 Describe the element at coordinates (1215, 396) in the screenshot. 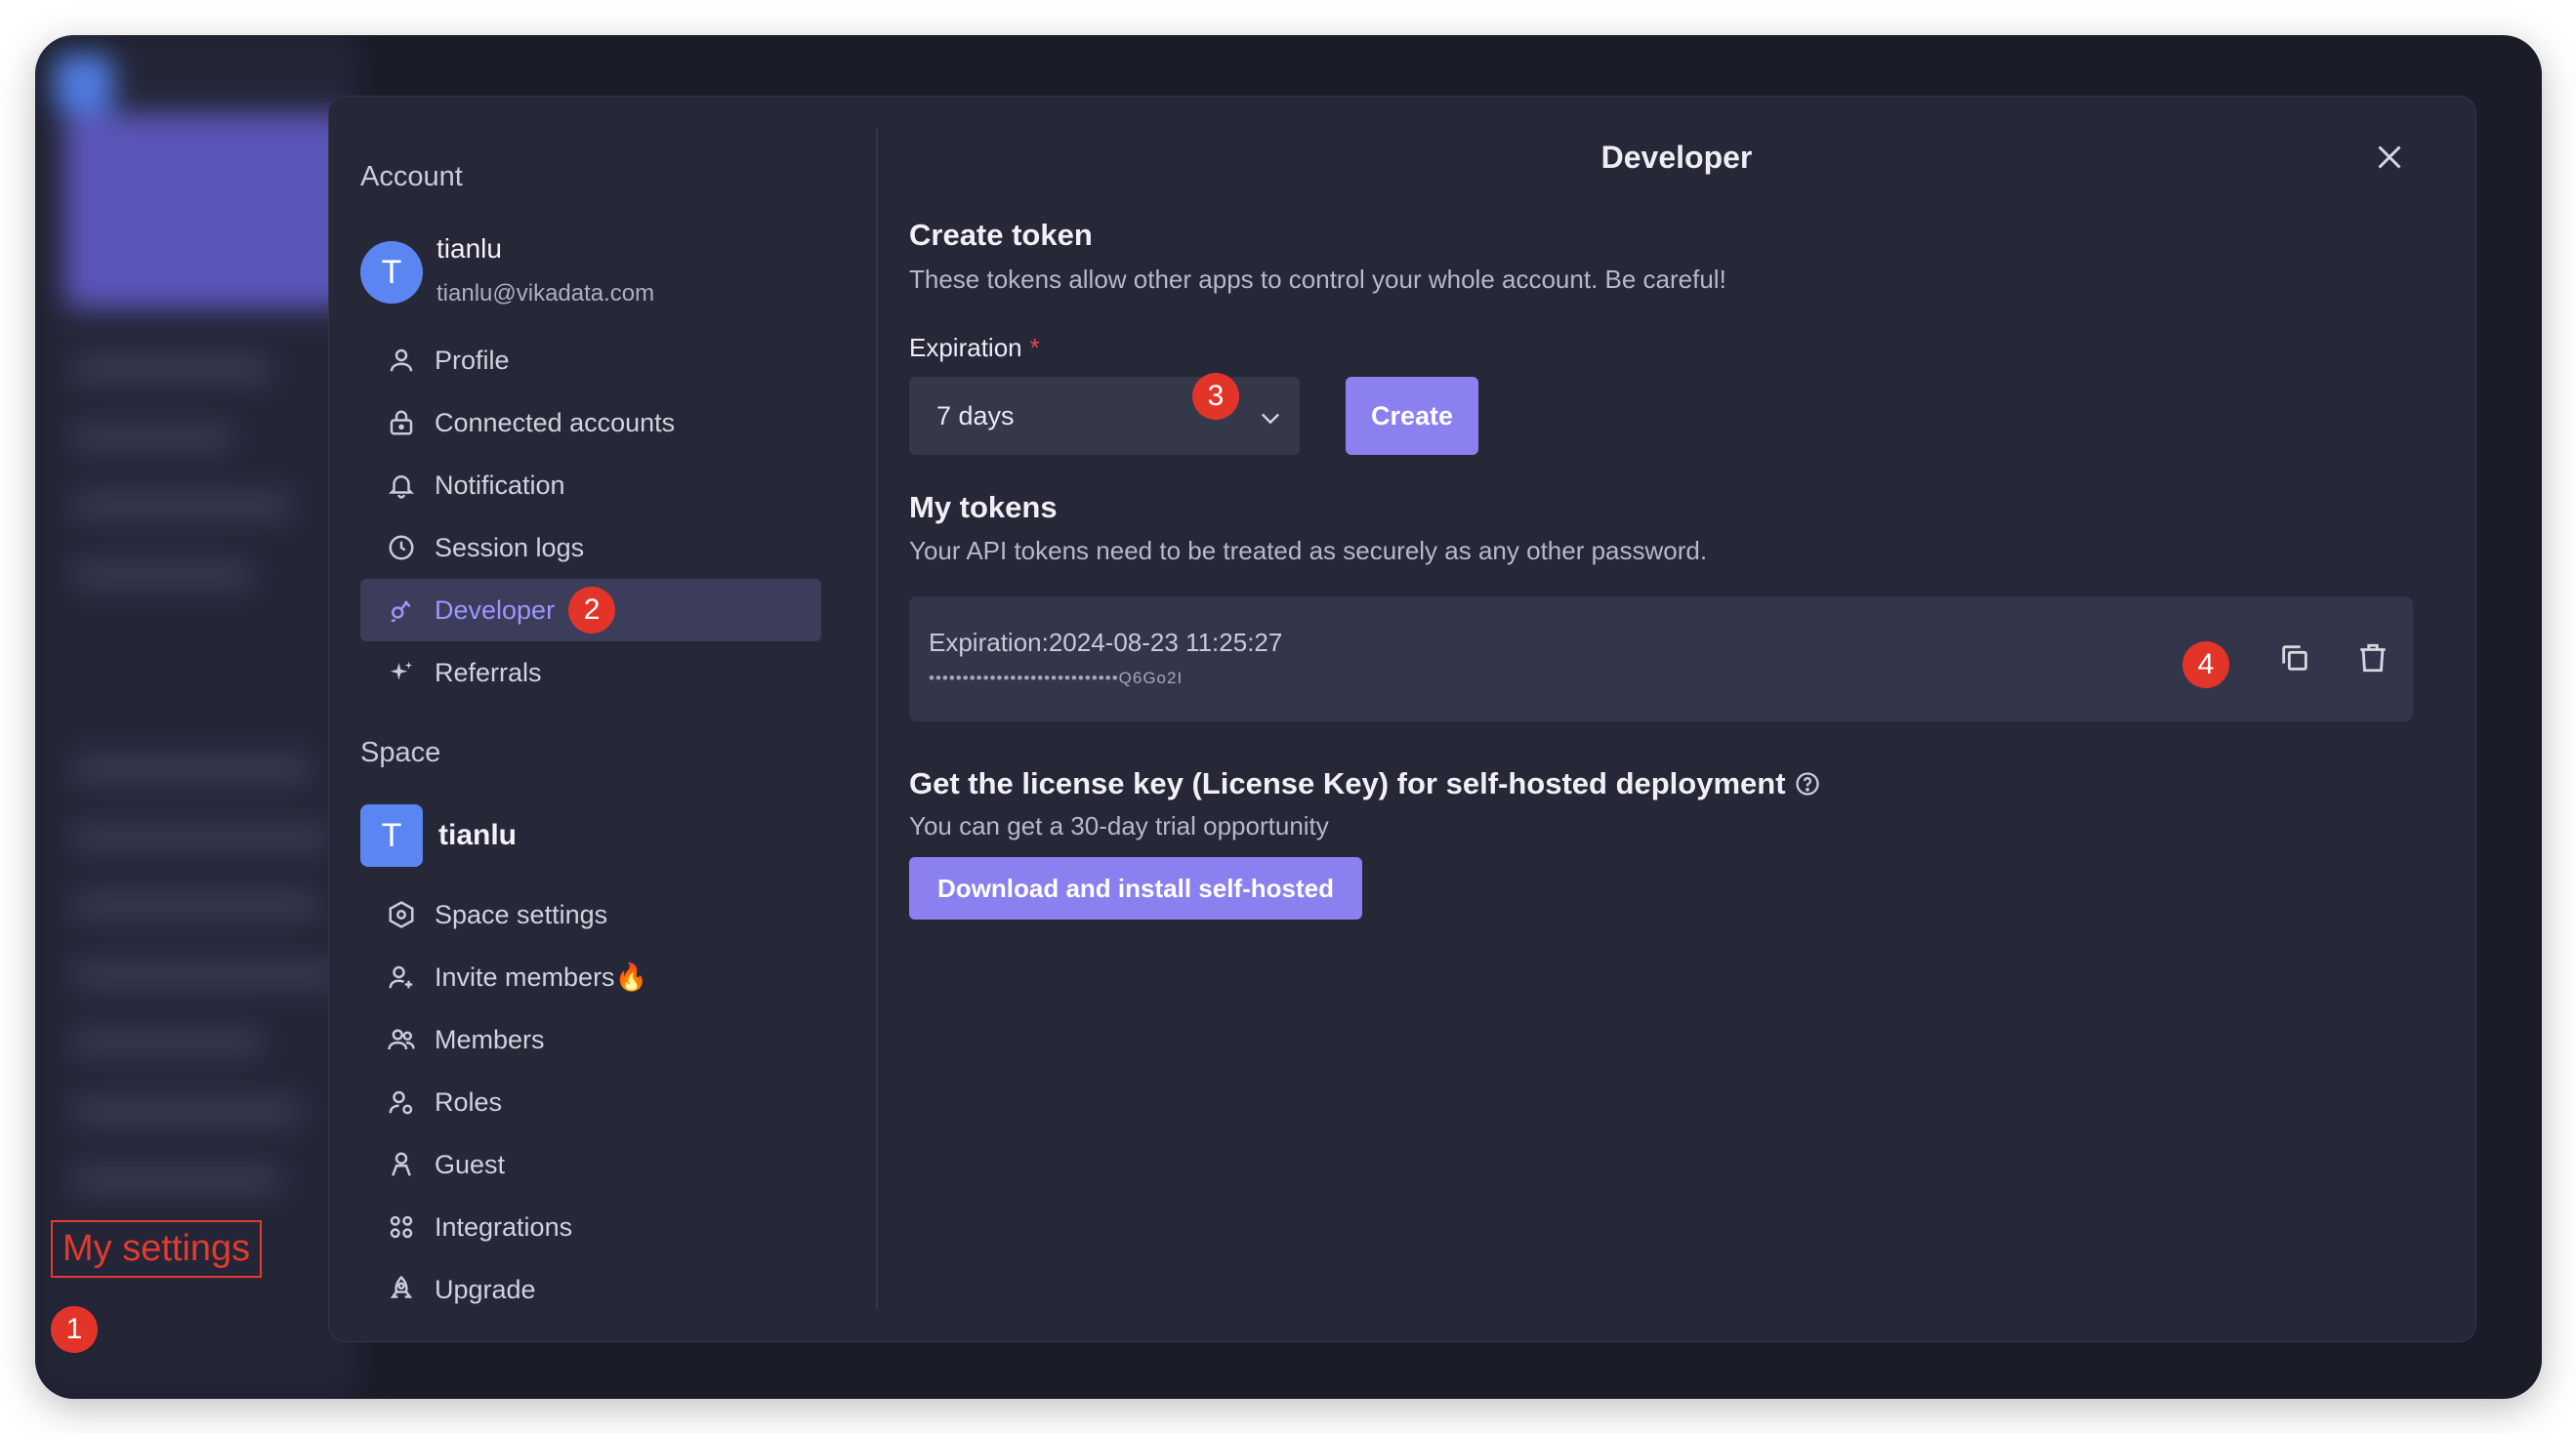

I see `annotation-badge-3: 3` at that location.